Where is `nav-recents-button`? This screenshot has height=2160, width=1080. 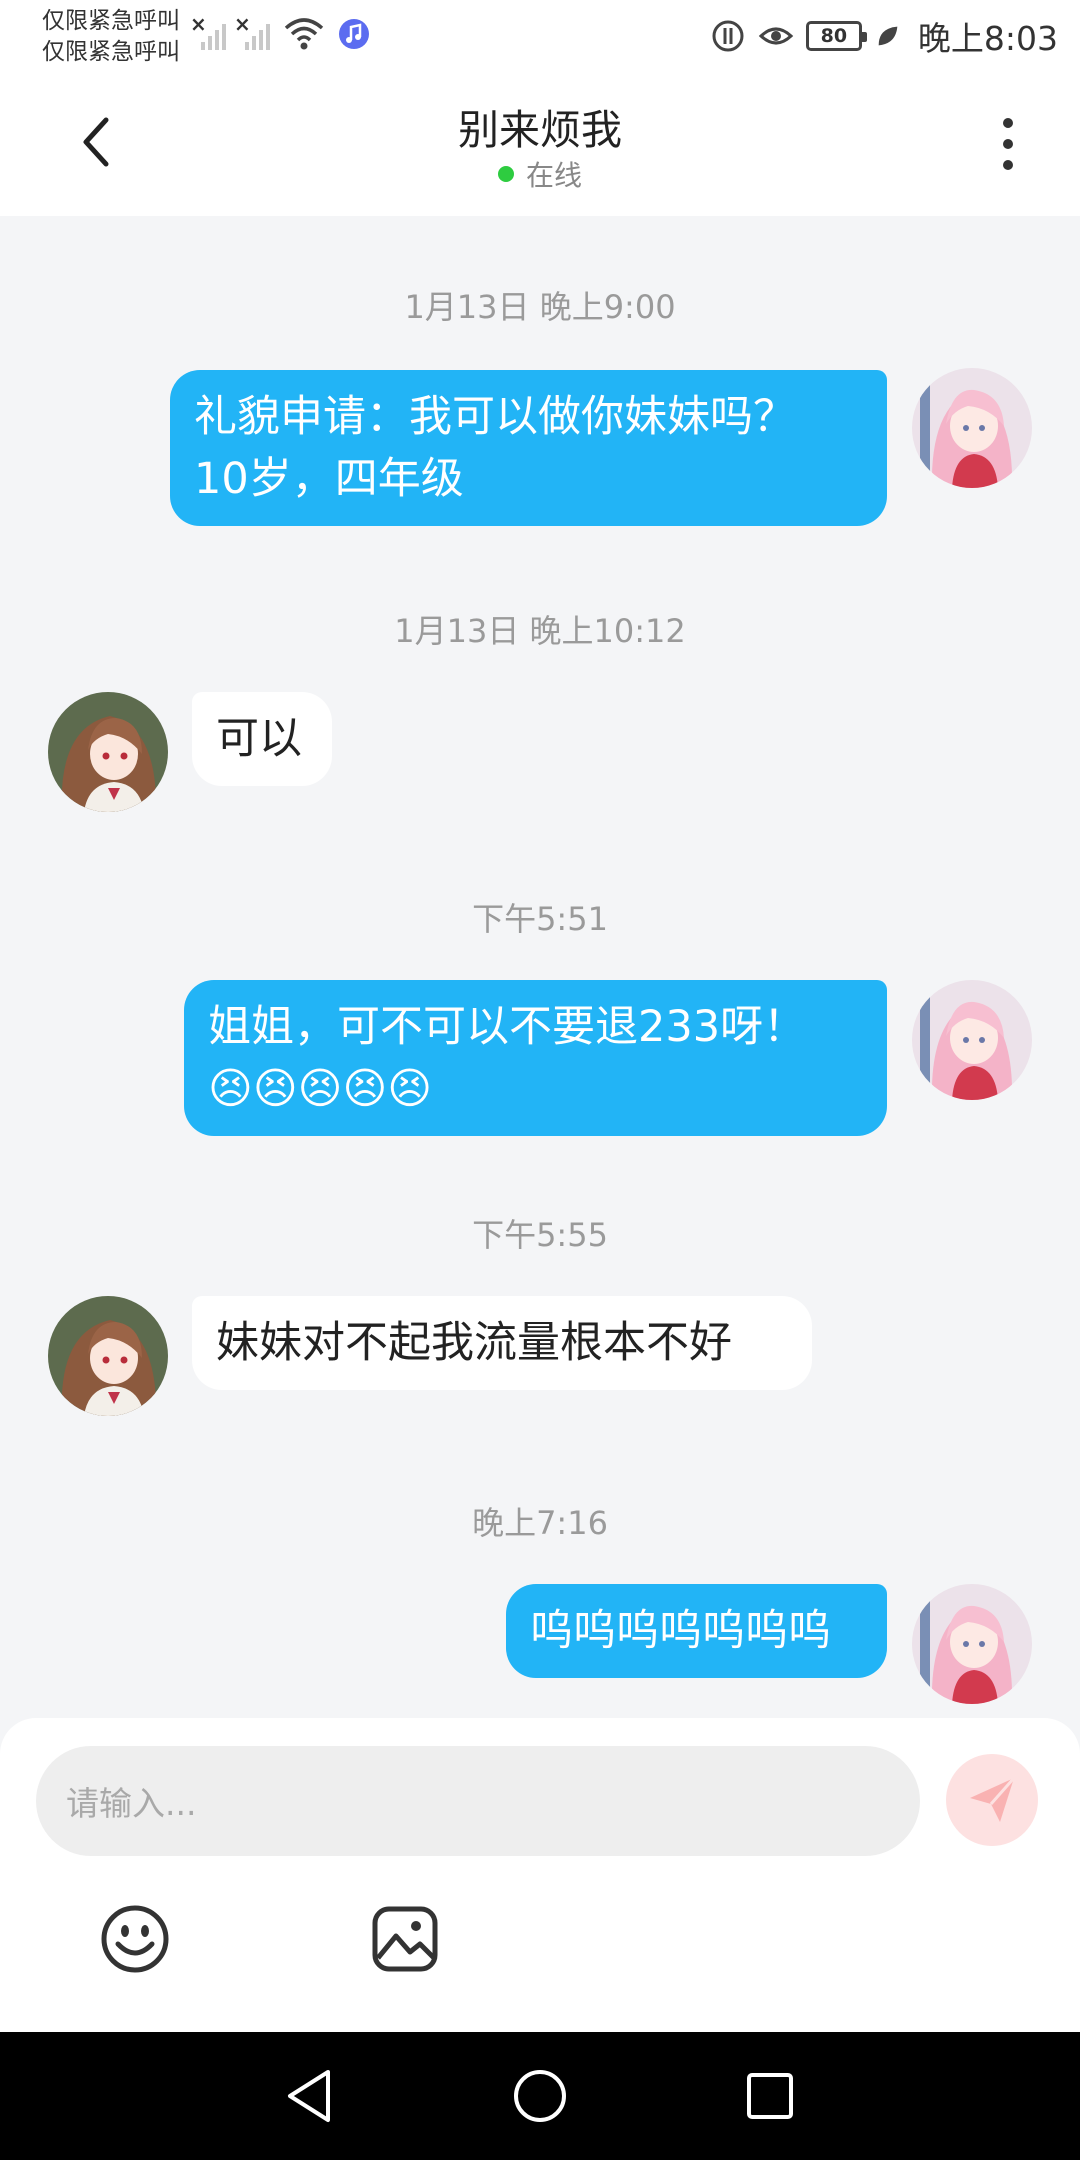
nav-recents-button is located at coordinates (770, 2096).